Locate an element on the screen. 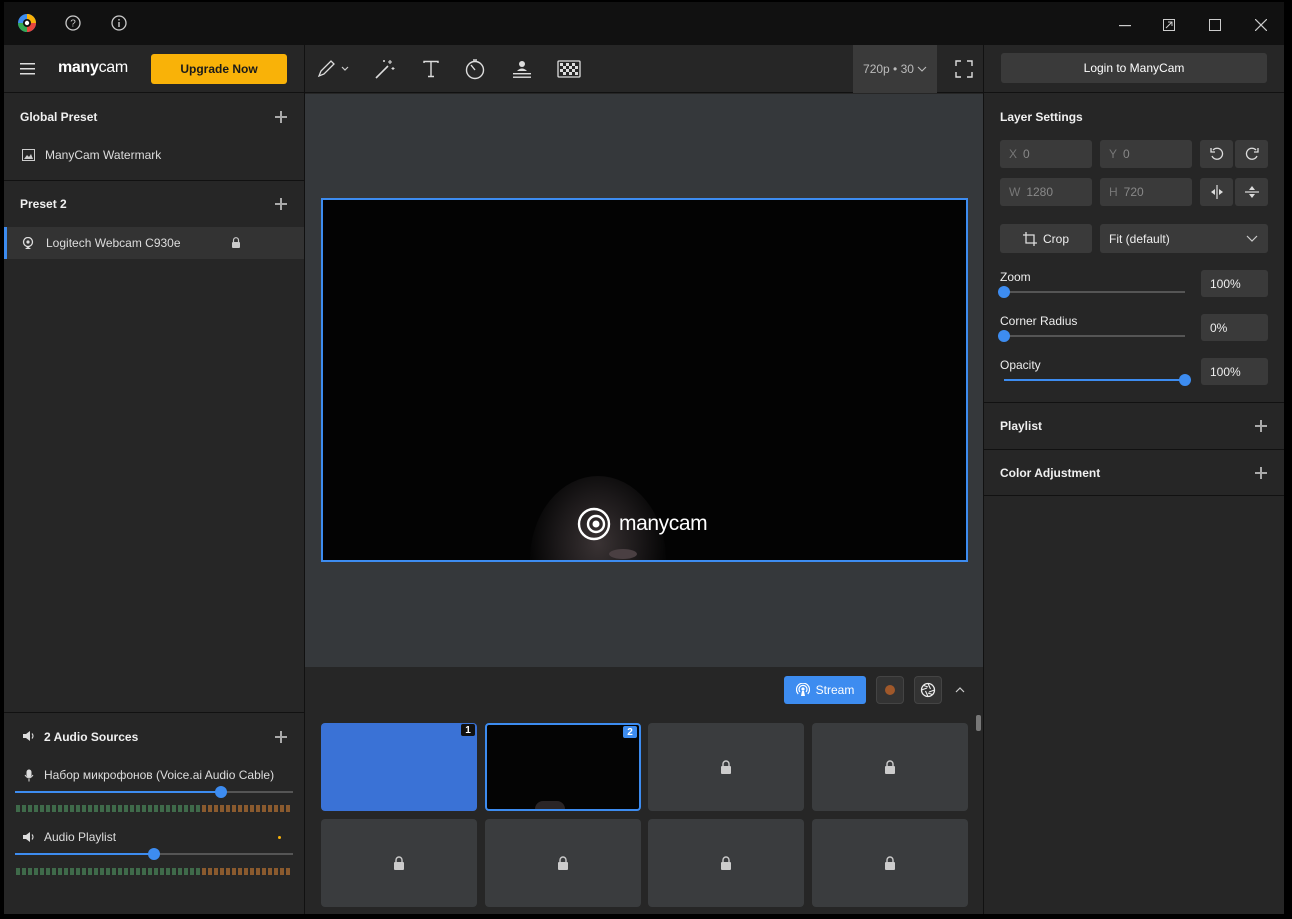 The height and width of the screenshot is (919, 1292). zoom-value-input: 100% is located at coordinates (1234, 283).